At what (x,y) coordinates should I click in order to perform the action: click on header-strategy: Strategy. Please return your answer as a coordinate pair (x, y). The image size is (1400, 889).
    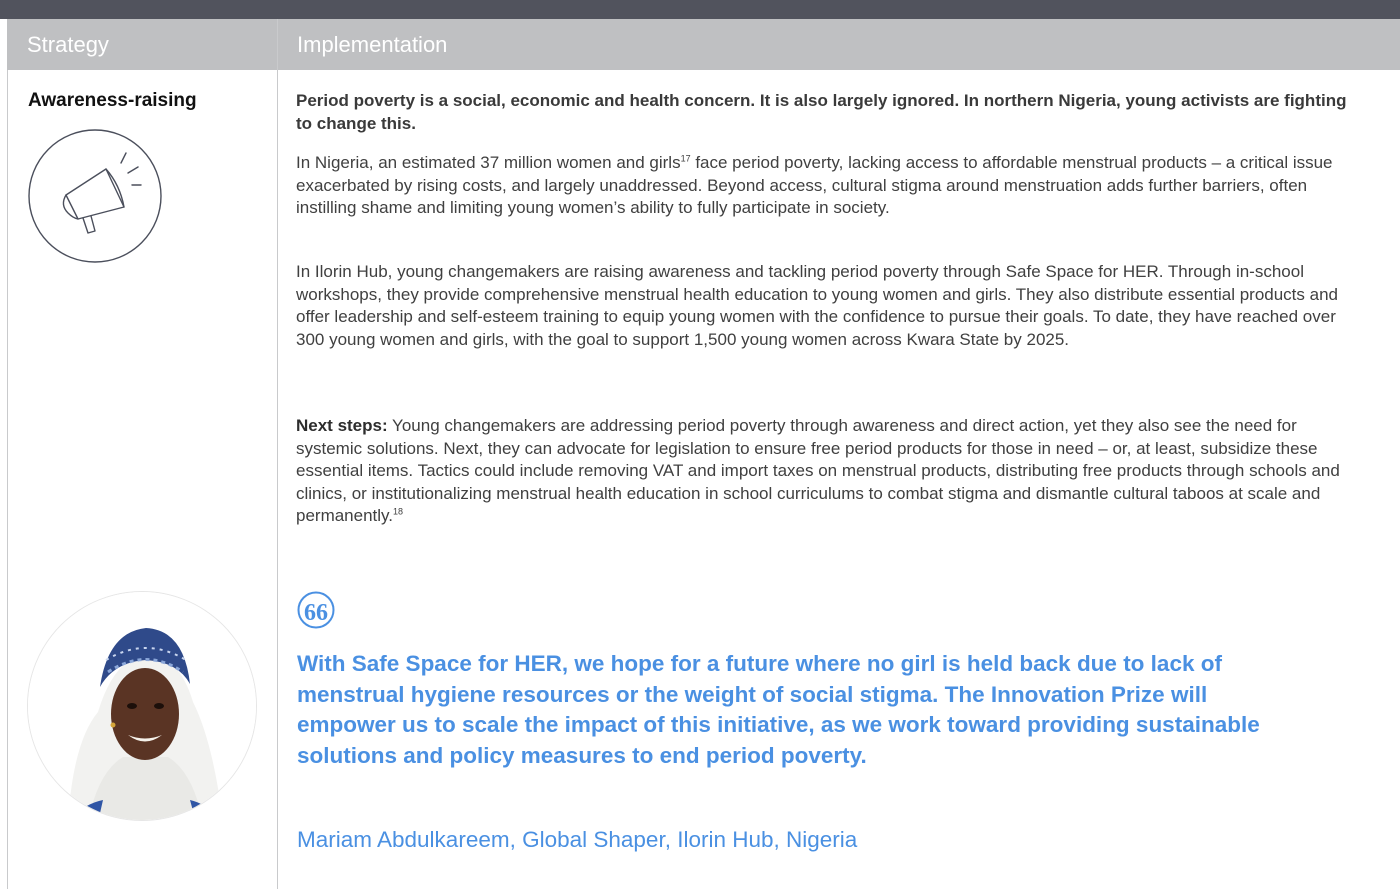
    Looking at the image, I should click on (68, 44).